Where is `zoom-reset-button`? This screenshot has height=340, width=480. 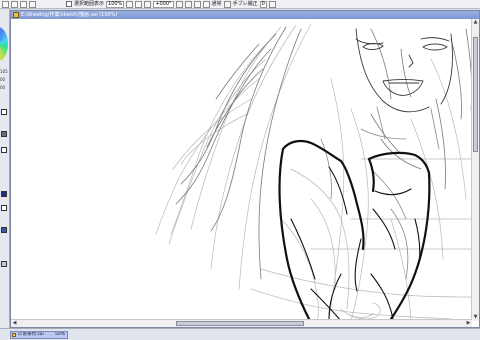
zoom-reset-button is located at coordinates (148, 4).